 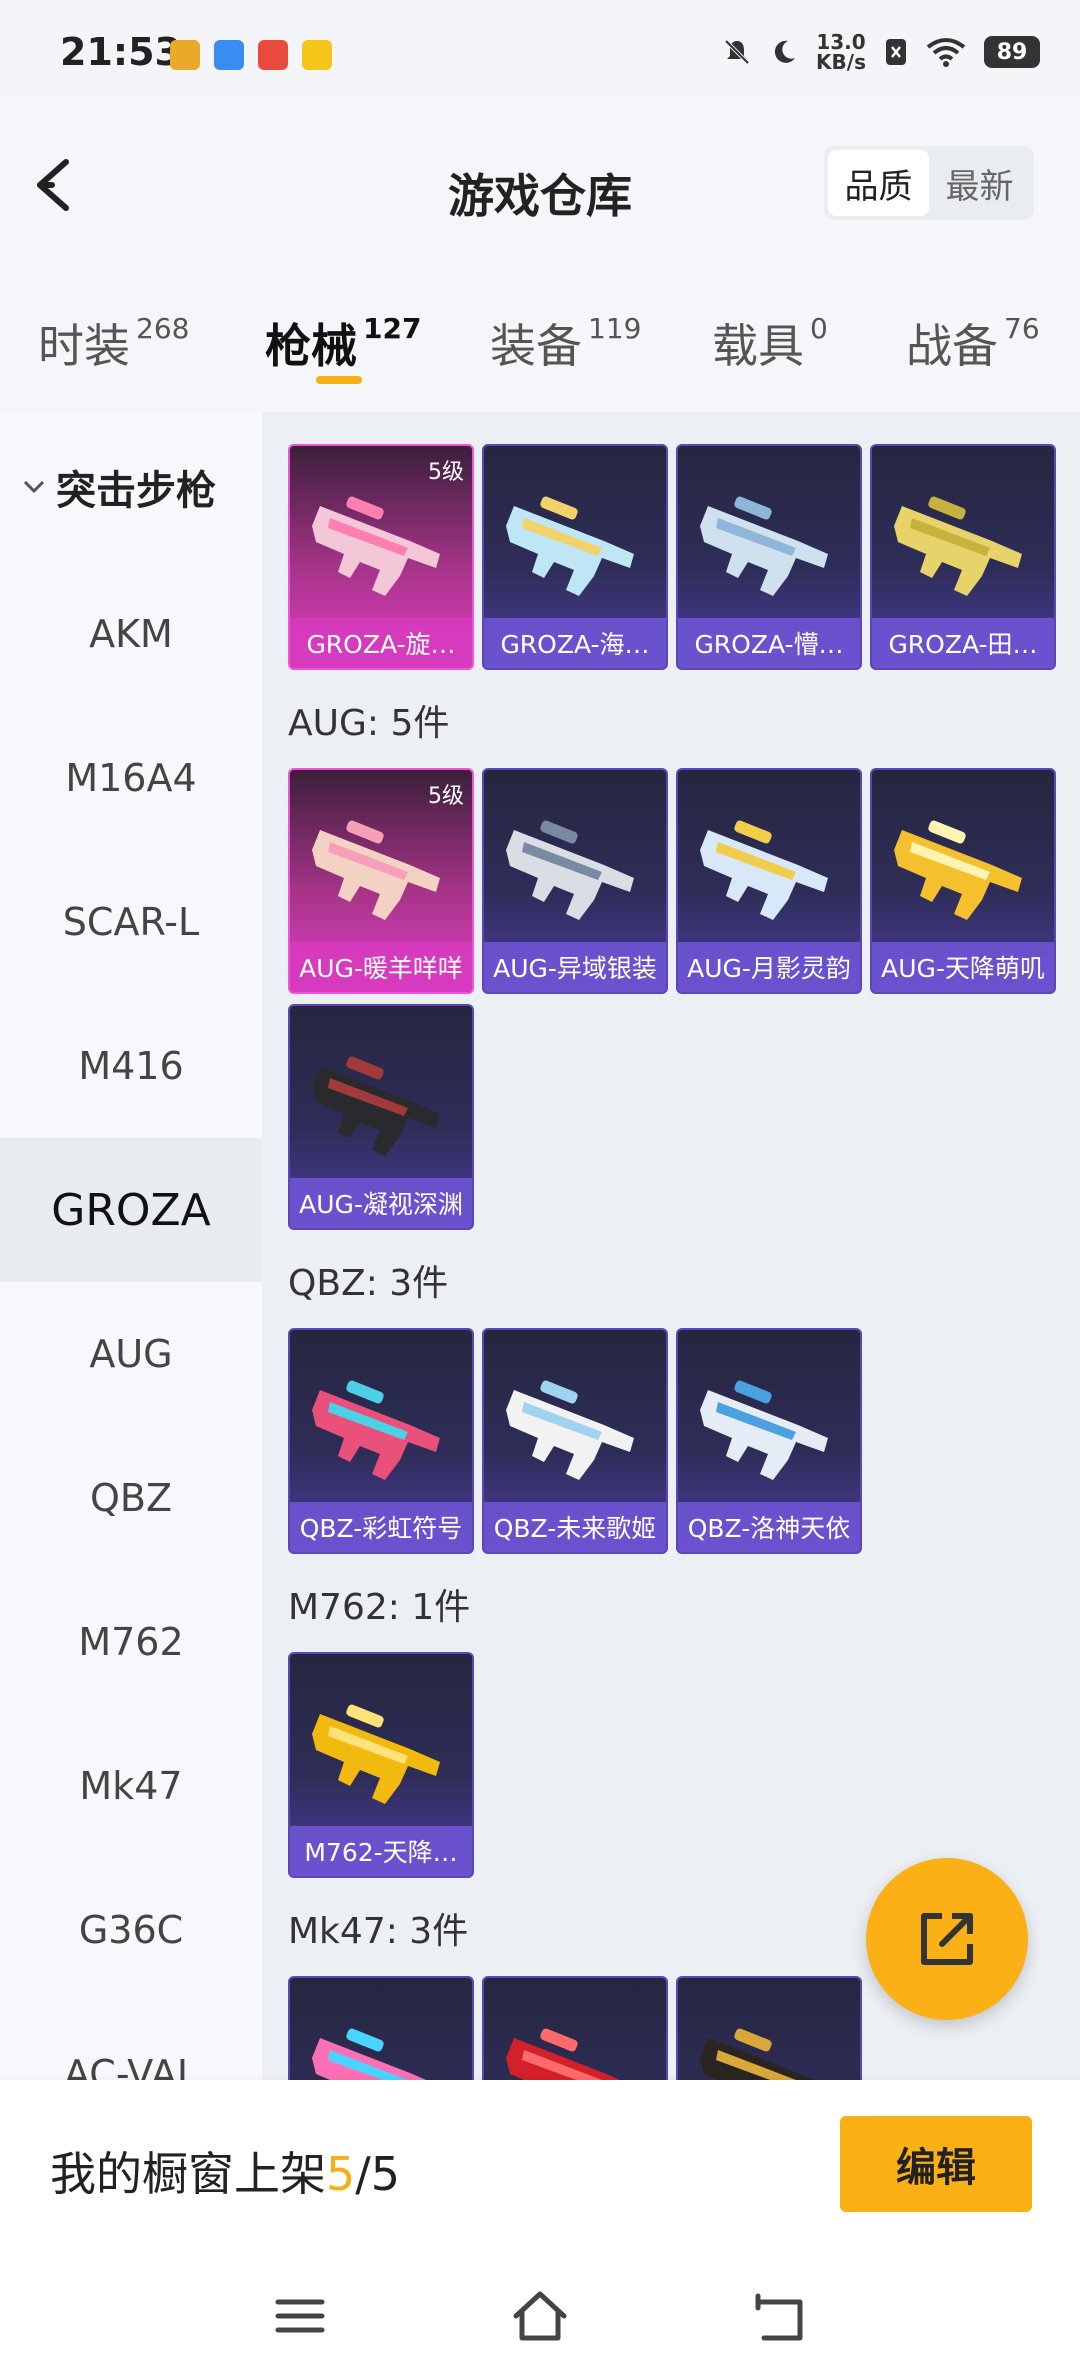 I want to click on net-speed: 13.0 KB/s, so click(x=841, y=52).